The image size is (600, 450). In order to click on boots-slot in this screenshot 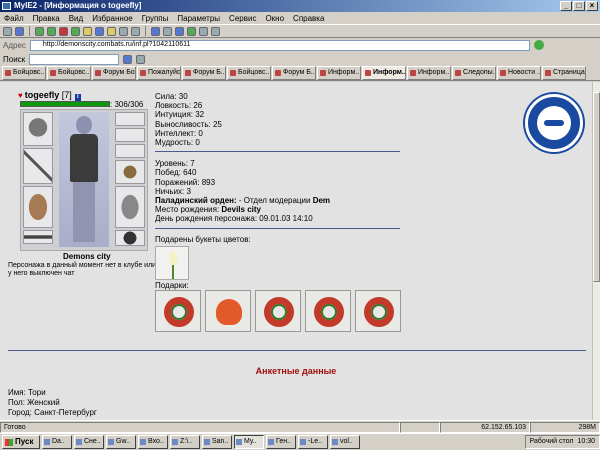, I will do `click(130, 238)`.